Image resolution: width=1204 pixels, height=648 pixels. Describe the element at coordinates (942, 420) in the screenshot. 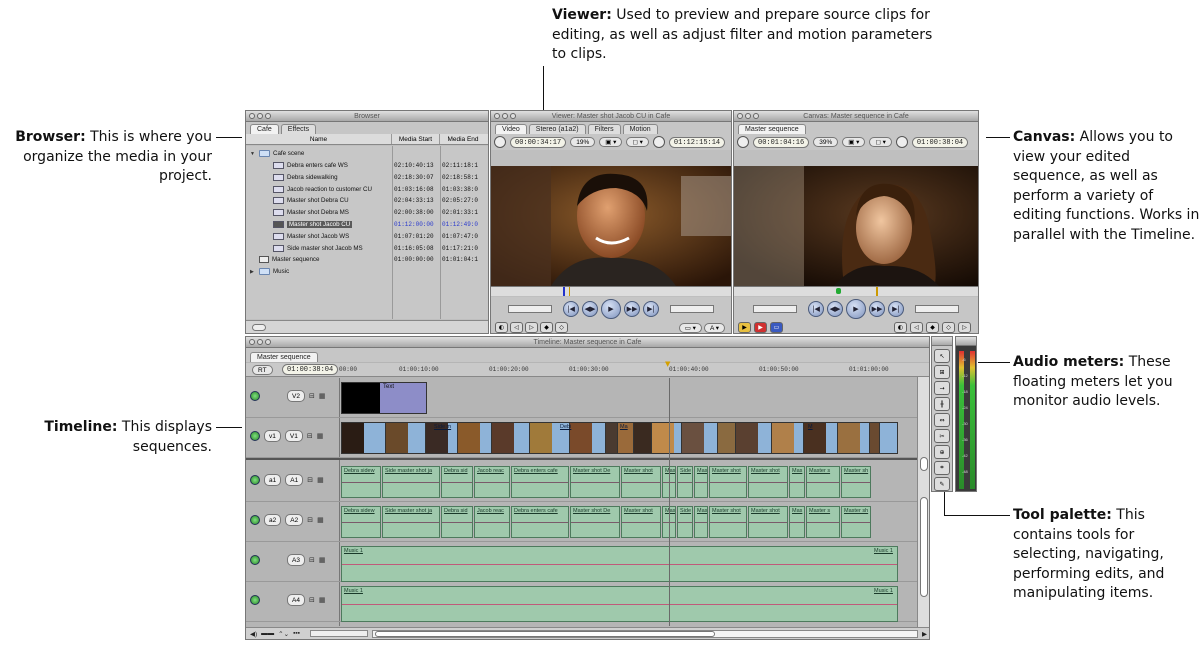

I see `slip-tool-icon: ⇔` at that location.